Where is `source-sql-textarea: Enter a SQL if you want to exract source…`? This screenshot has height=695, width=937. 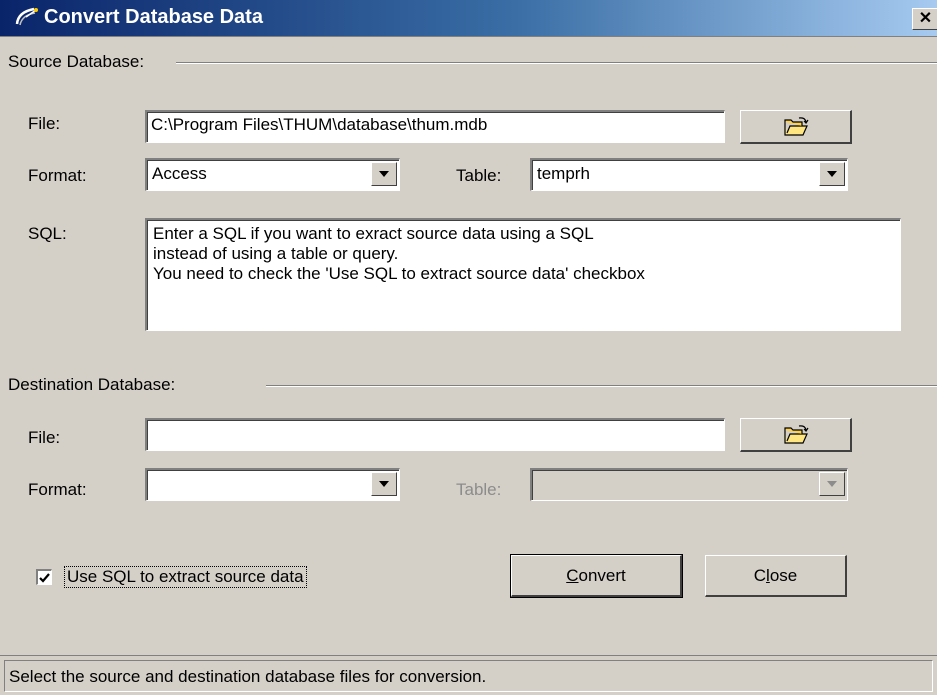
source-sql-textarea: Enter a SQL if you want to exract source… is located at coordinates (523, 274).